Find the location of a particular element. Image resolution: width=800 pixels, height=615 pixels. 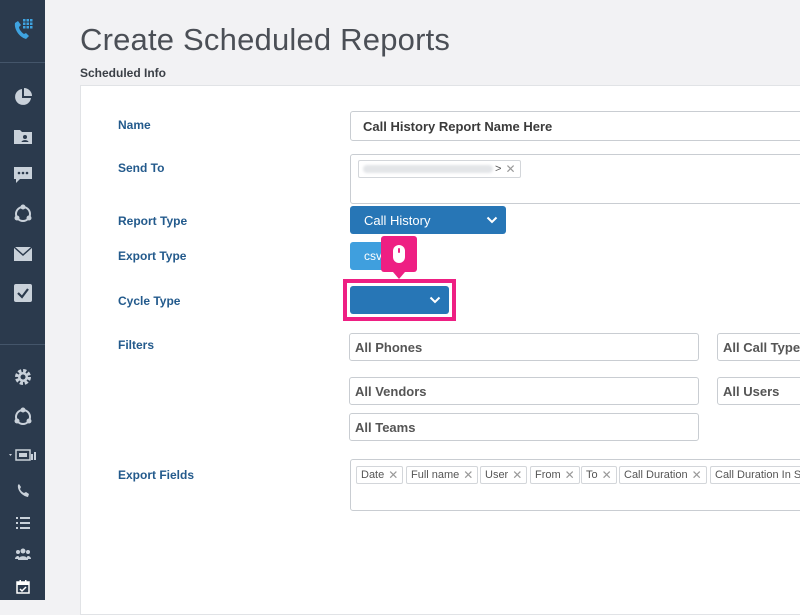

chat-icon is located at coordinates (22, 175).